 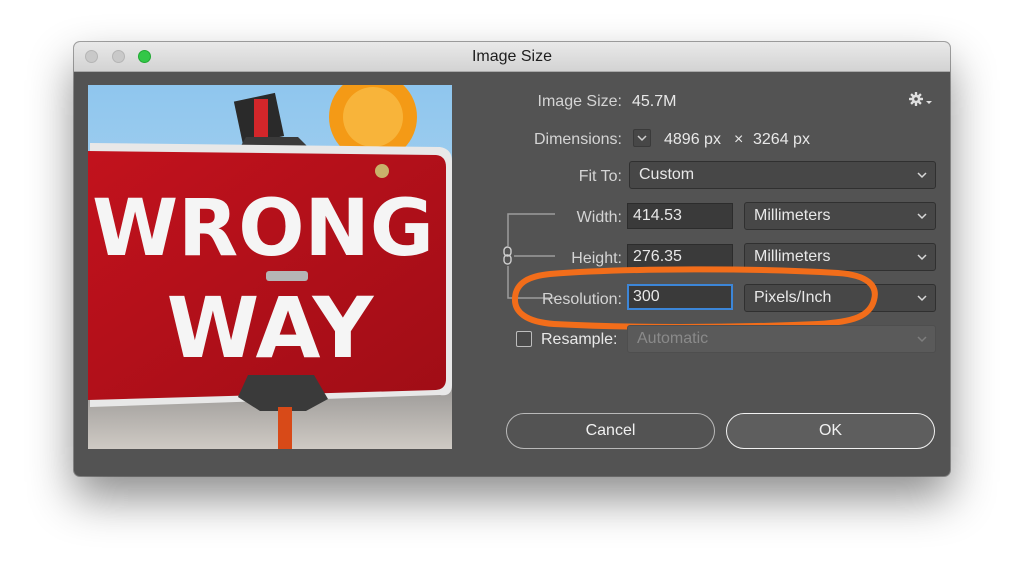 What do you see at coordinates (524, 339) in the screenshot?
I see `resample-checkbox` at bounding box center [524, 339].